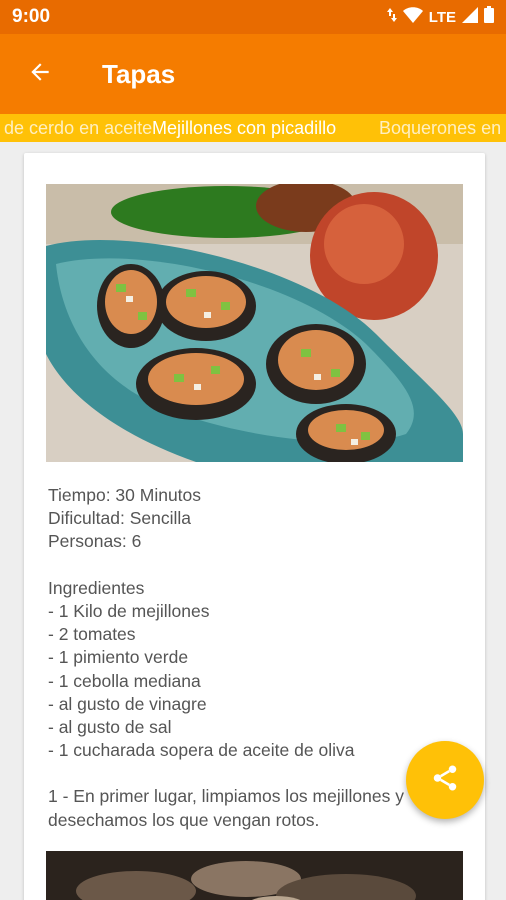  Describe the element at coordinates (96, 587) in the screenshot. I see `ingredients-heading: Ingredientes` at that location.